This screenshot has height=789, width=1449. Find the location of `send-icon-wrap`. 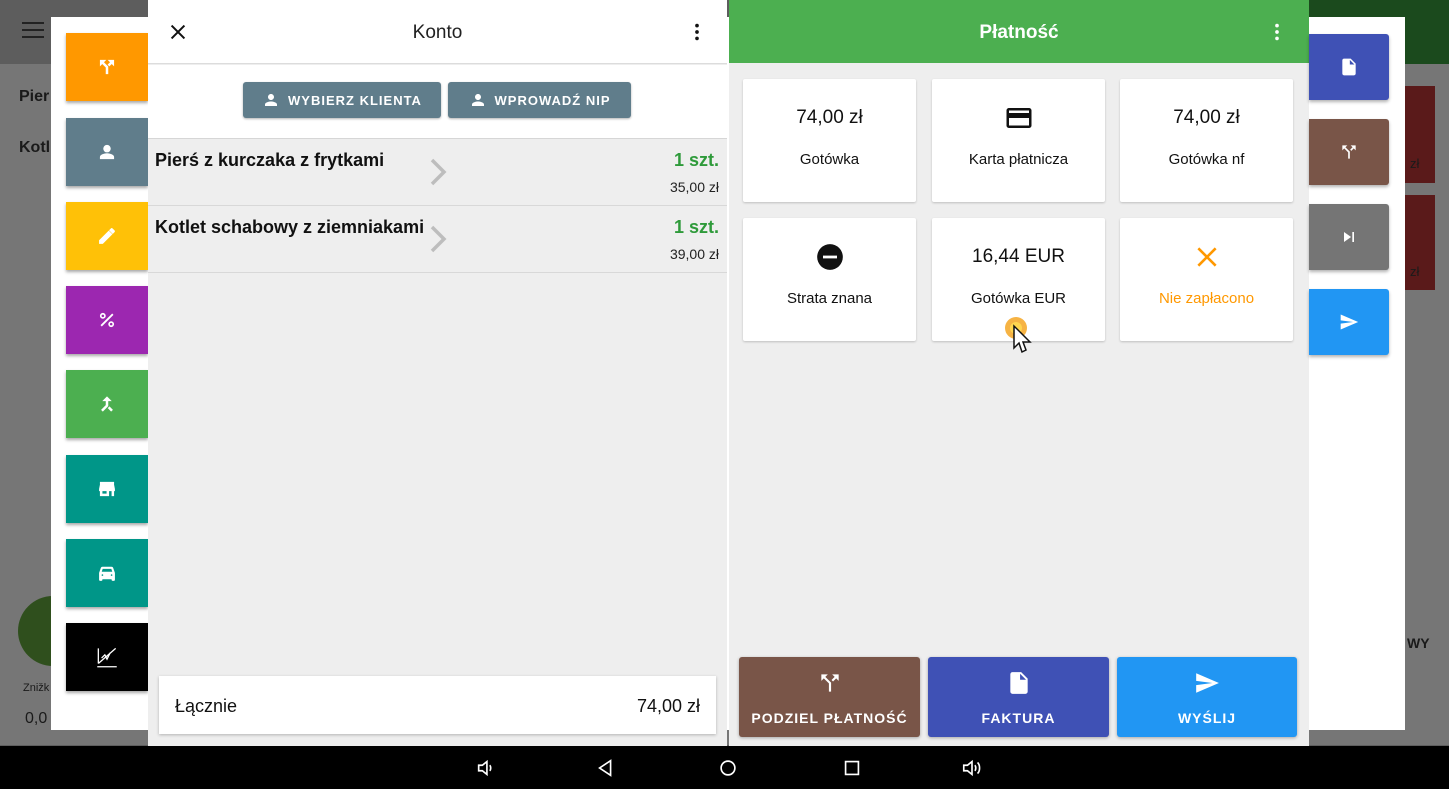

send-icon-wrap is located at coordinates (1207, 684).